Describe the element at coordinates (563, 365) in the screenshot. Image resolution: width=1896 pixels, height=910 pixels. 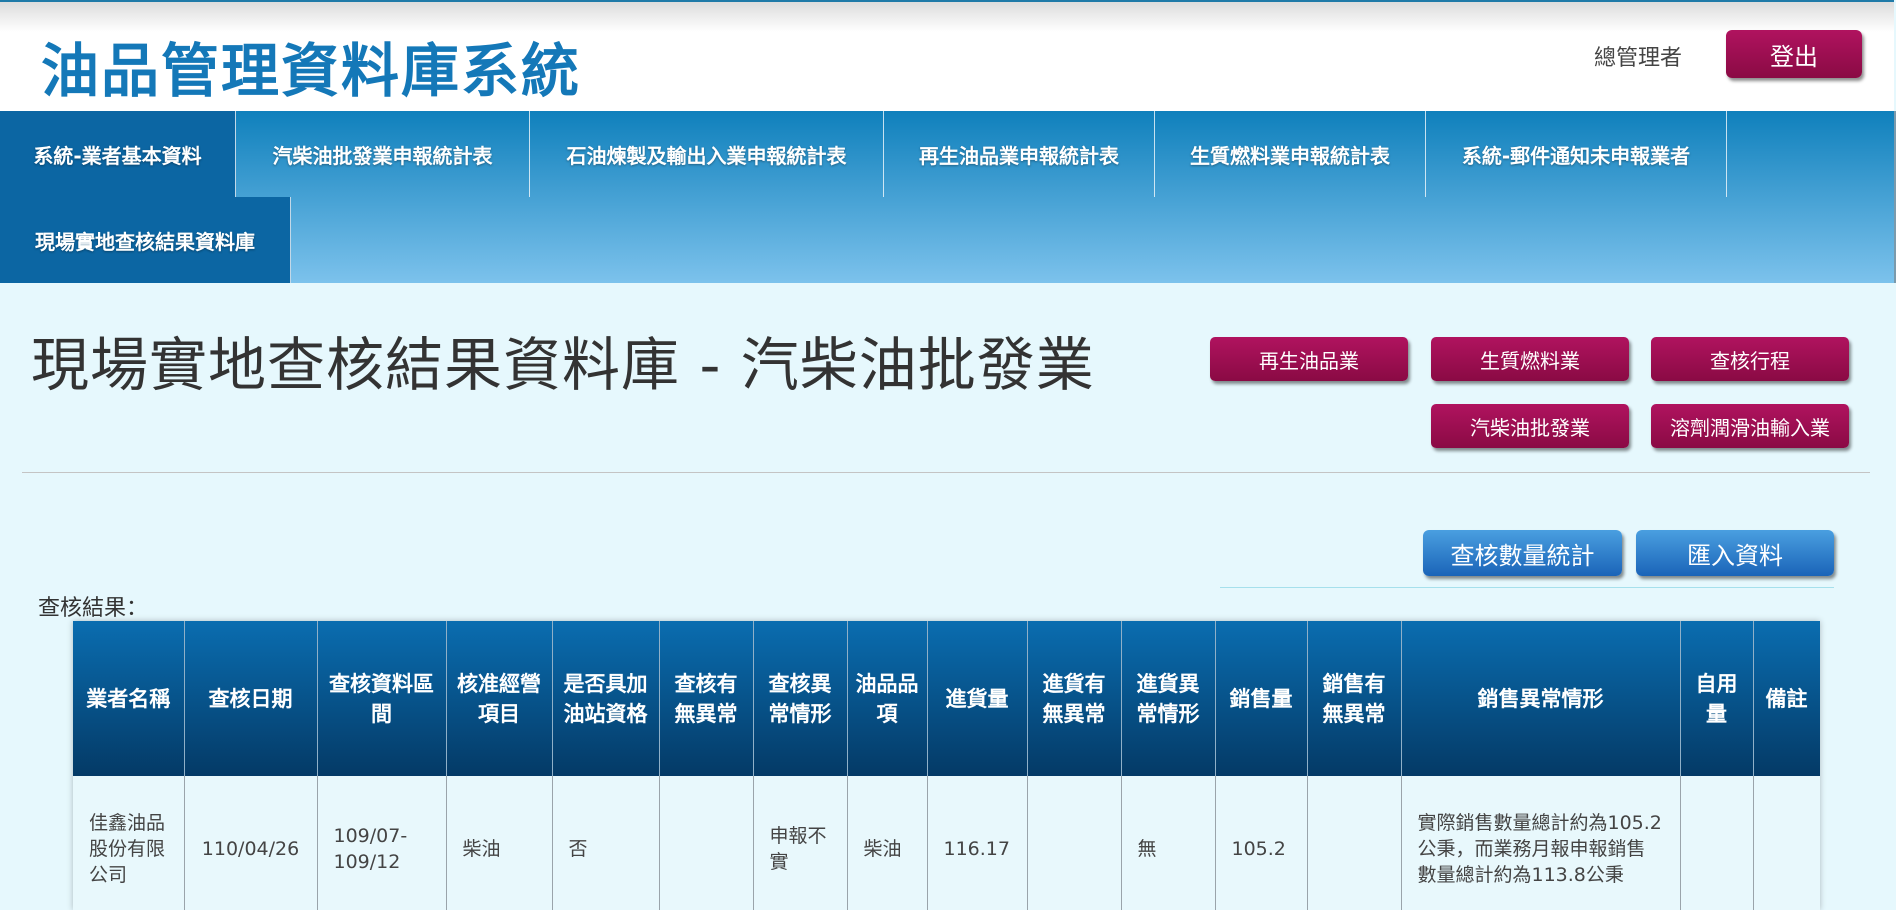
I see `page-title: 現場實地查核結果資料庫 - 汽柴油批發業` at that location.